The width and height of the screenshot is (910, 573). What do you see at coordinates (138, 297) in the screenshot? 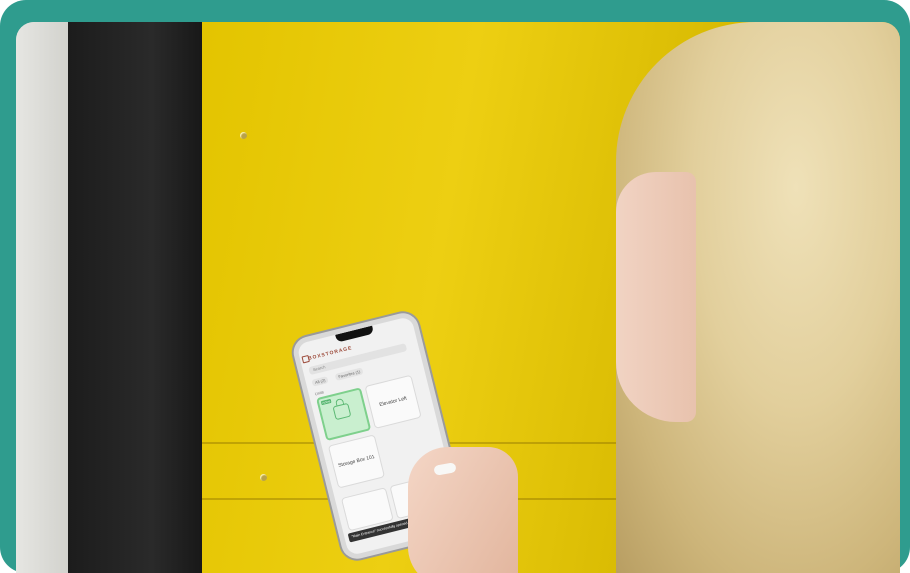
I see `door-frame` at bounding box center [138, 297].